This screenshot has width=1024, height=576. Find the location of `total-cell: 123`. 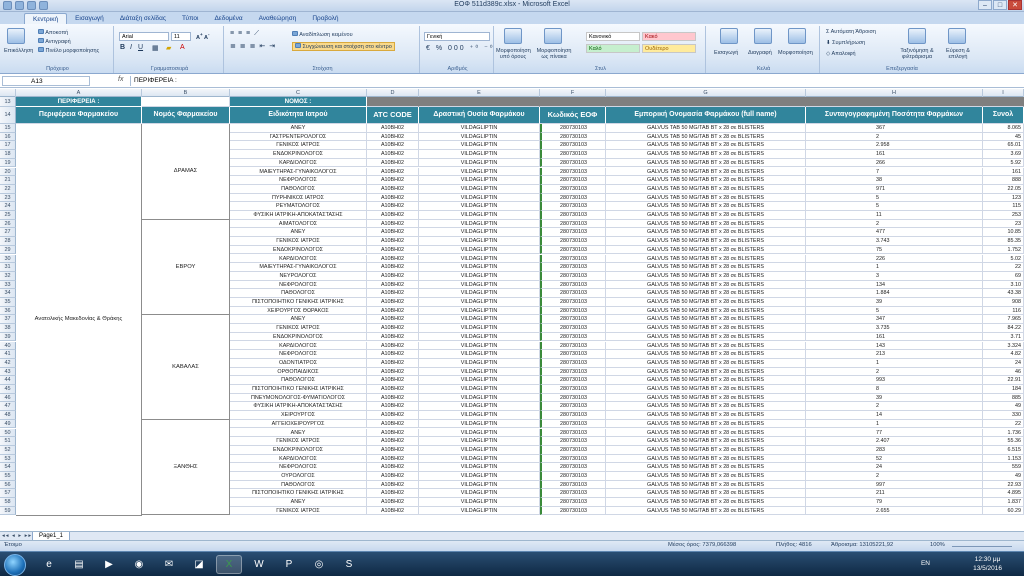

total-cell: 123 is located at coordinates (1003, 198).